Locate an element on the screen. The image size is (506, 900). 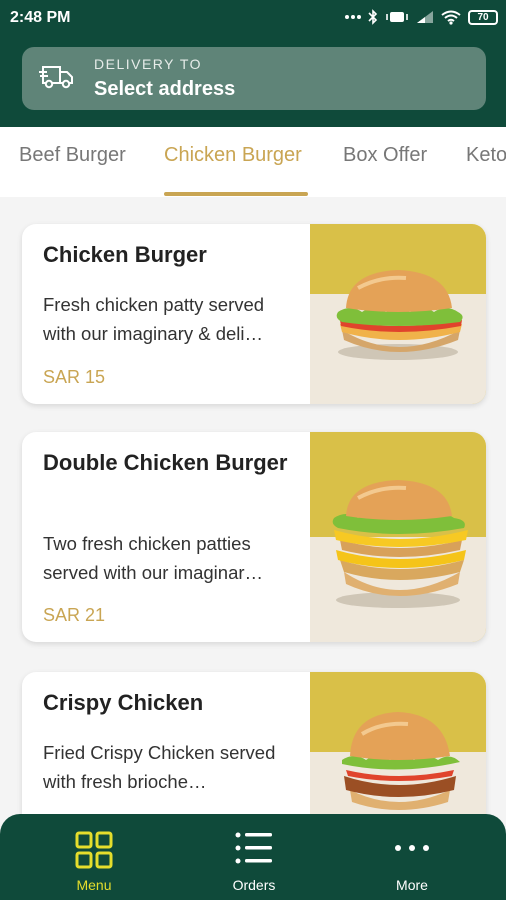
tab-box-offer: Box Offer is located at coordinates (385, 155).